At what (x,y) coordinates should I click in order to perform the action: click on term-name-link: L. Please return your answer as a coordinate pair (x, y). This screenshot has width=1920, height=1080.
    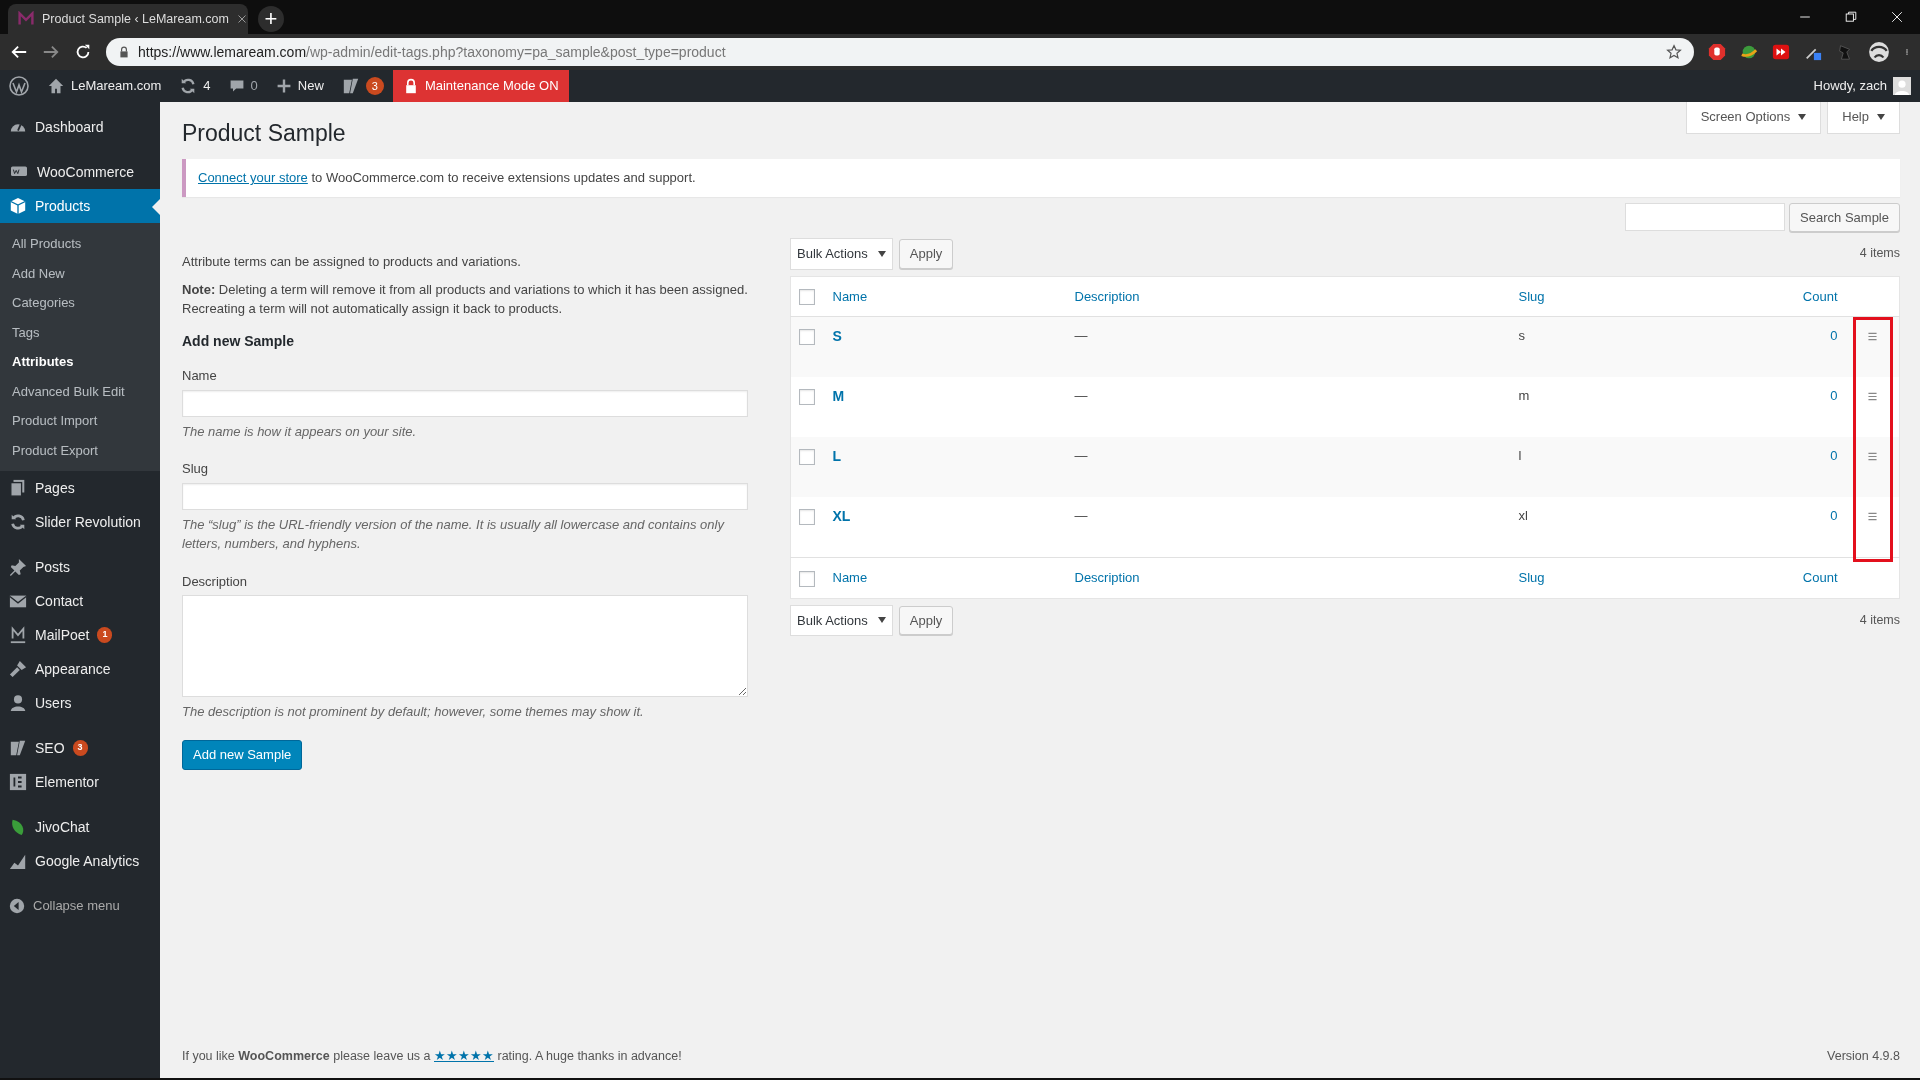
    Looking at the image, I should click on (837, 456).